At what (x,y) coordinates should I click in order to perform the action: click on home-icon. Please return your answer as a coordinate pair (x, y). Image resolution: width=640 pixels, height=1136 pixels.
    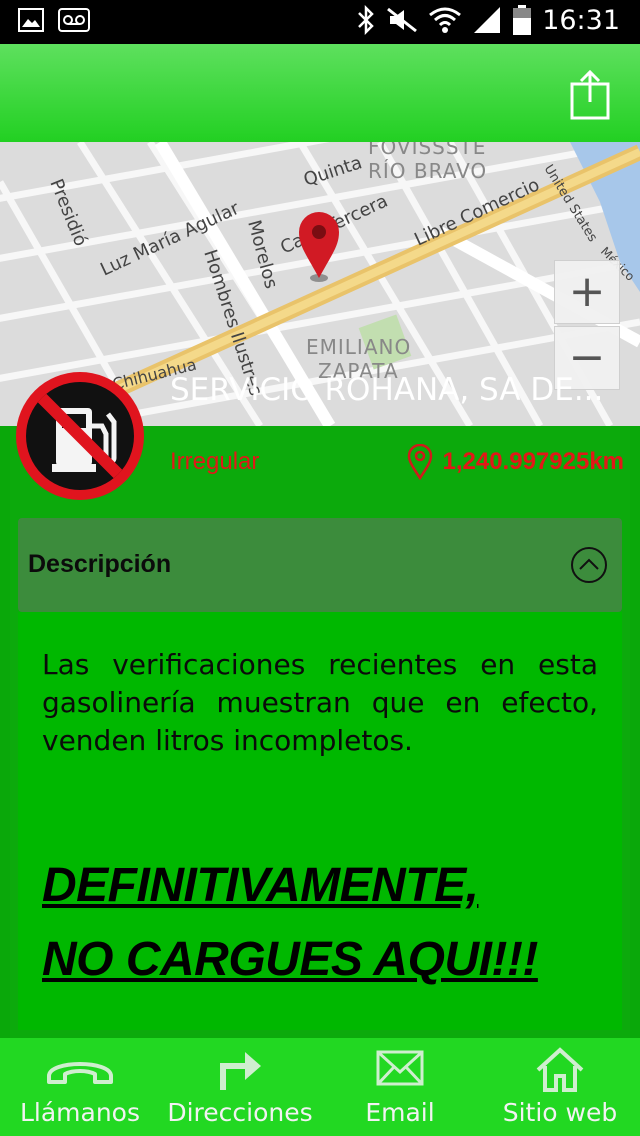
    Looking at the image, I should click on (560, 1069).